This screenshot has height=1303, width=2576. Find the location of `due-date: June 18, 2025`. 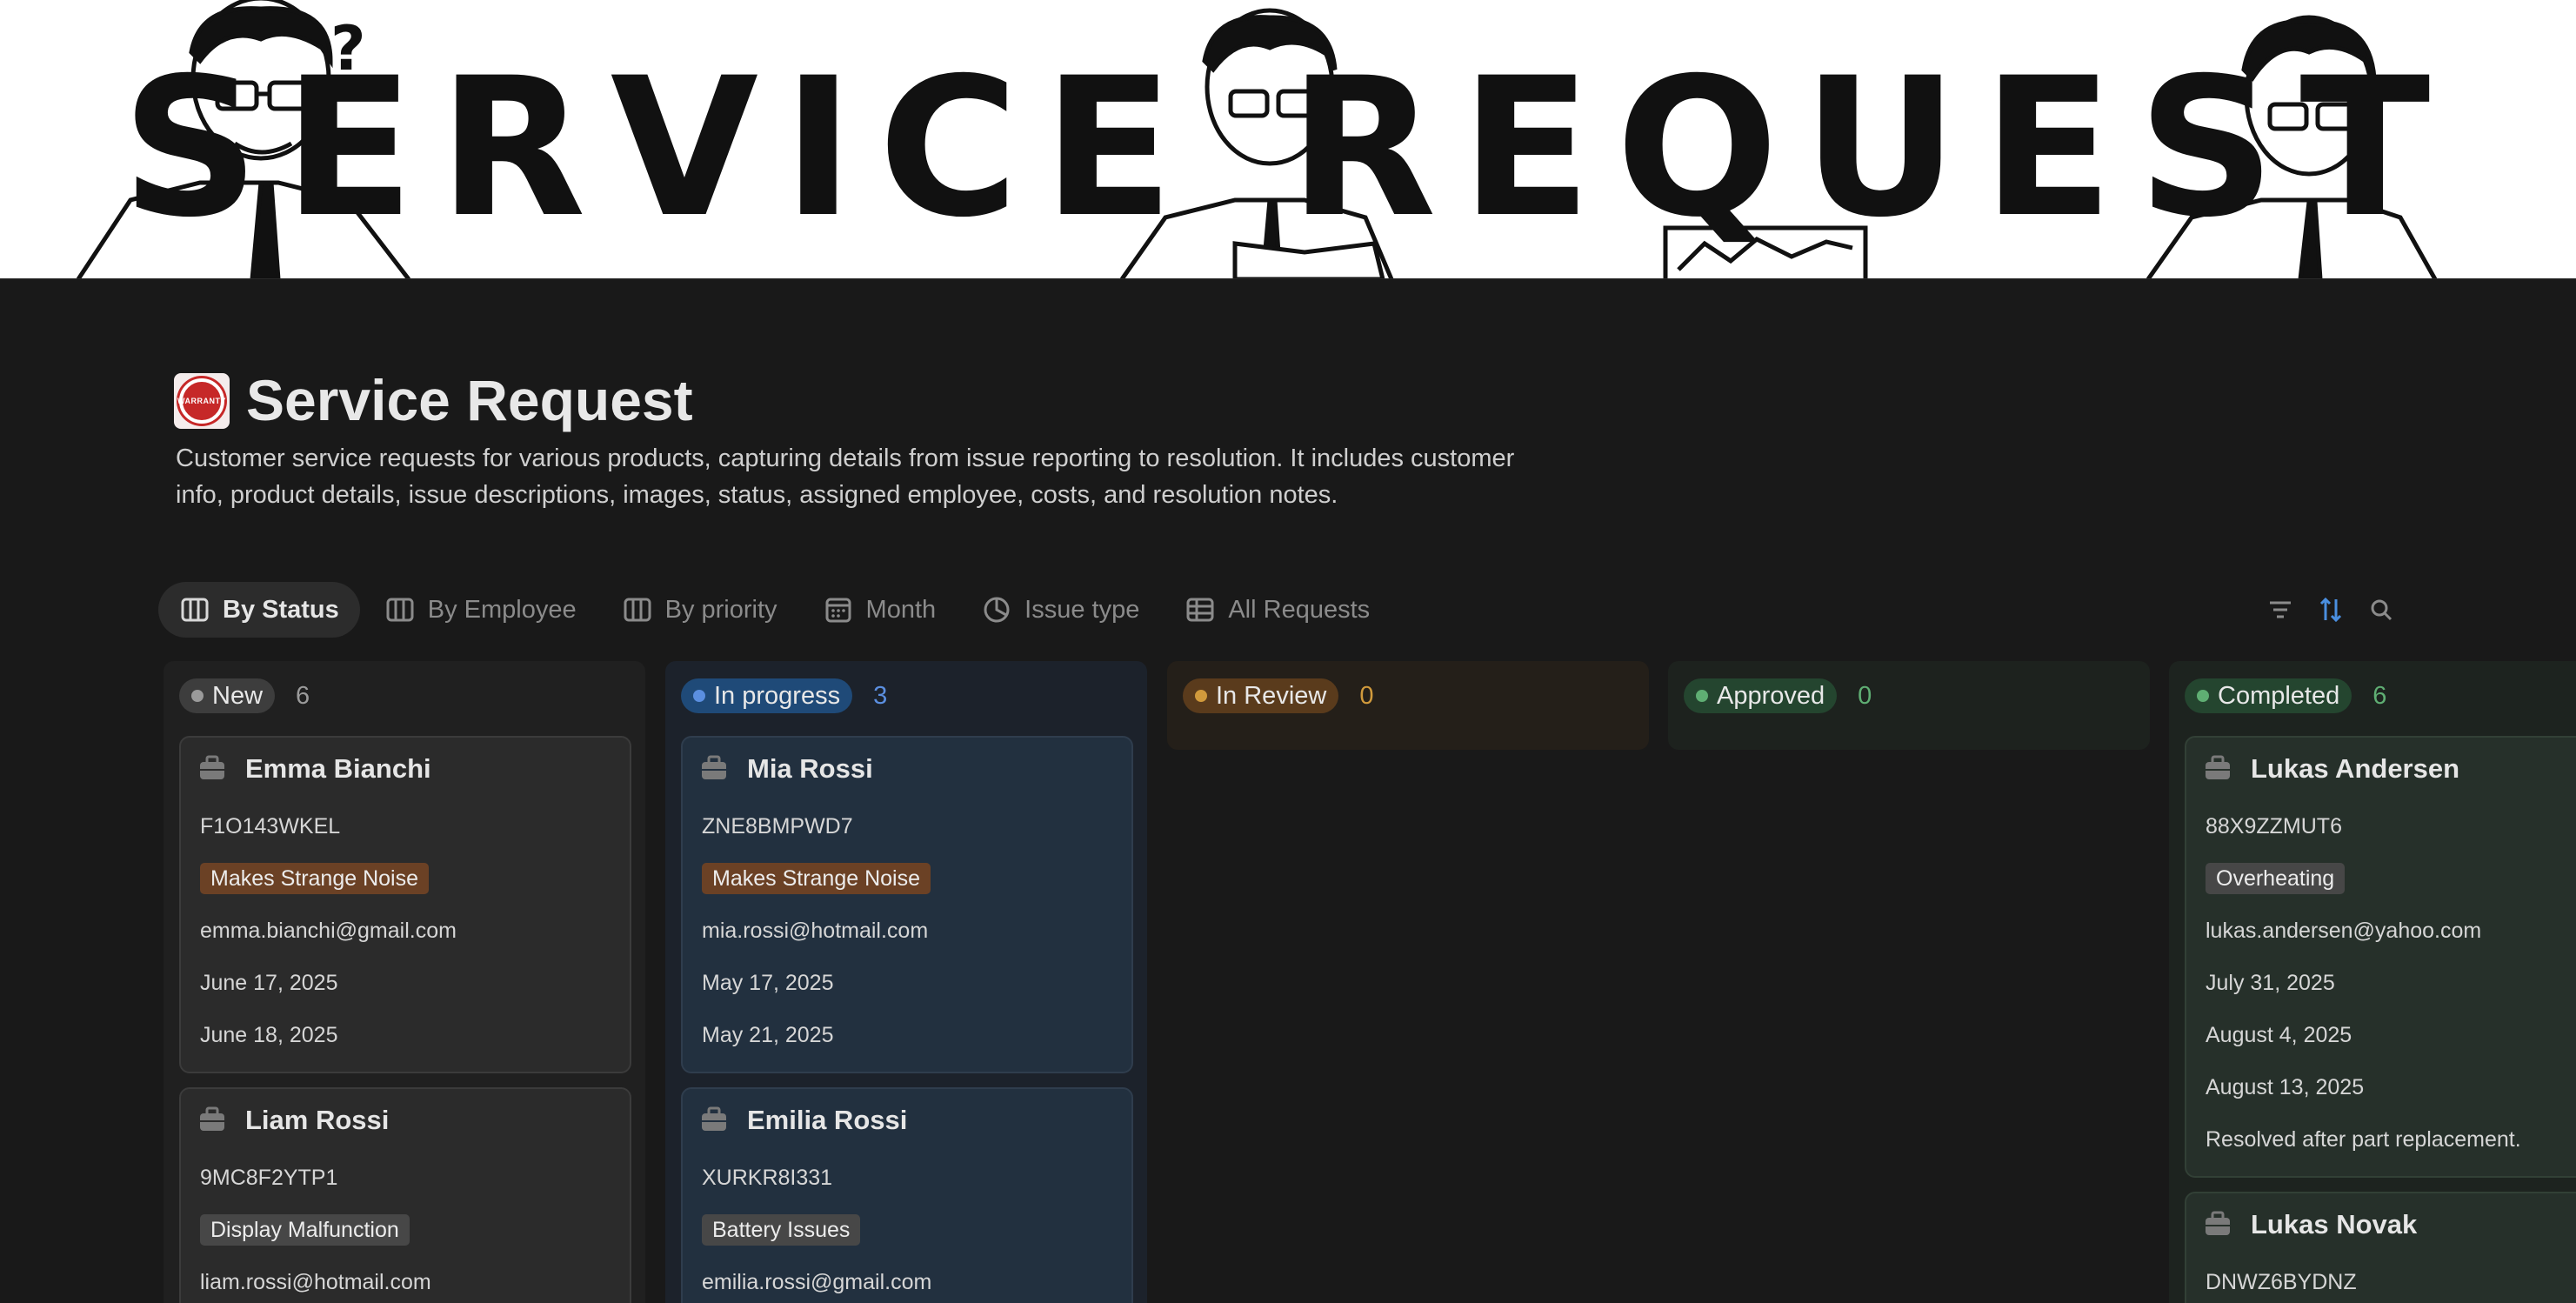

due-date: June 18, 2025 is located at coordinates (269, 1035).